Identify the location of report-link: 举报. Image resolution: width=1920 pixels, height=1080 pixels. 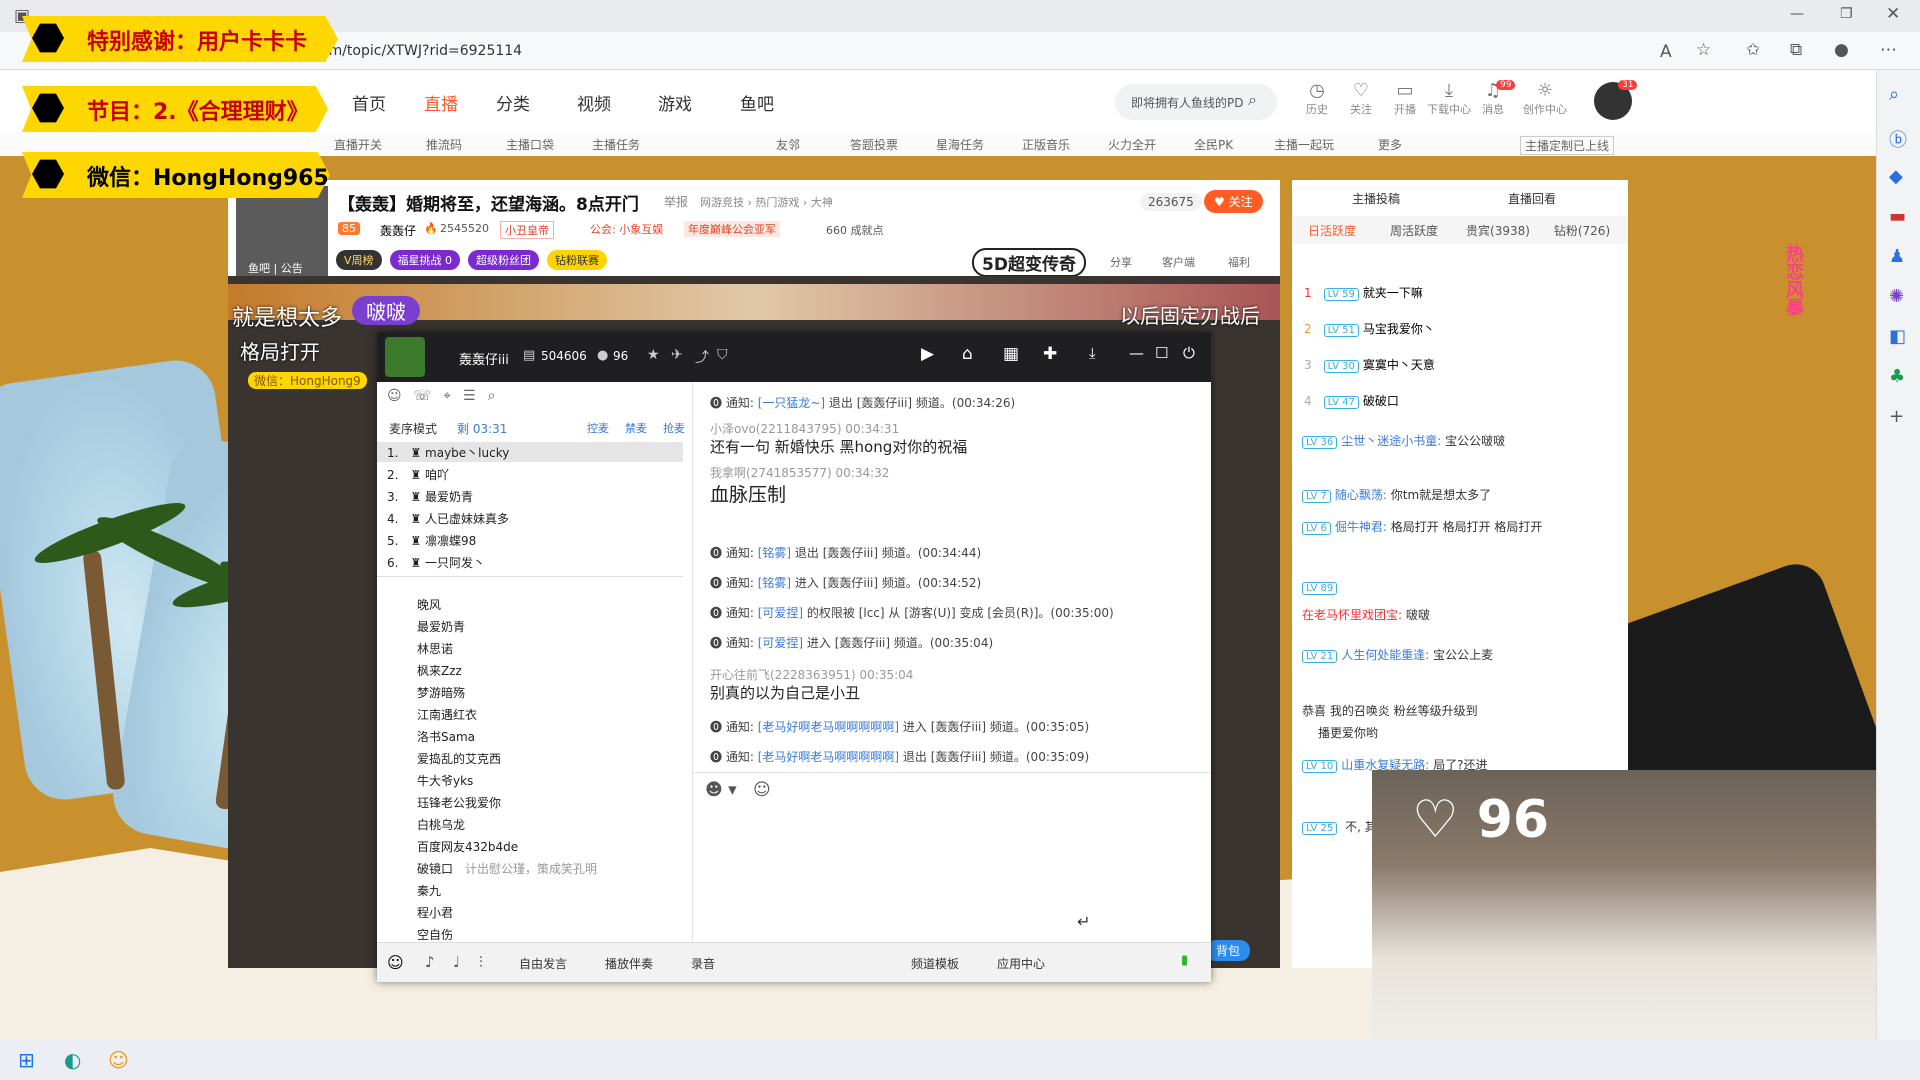
(676, 201).